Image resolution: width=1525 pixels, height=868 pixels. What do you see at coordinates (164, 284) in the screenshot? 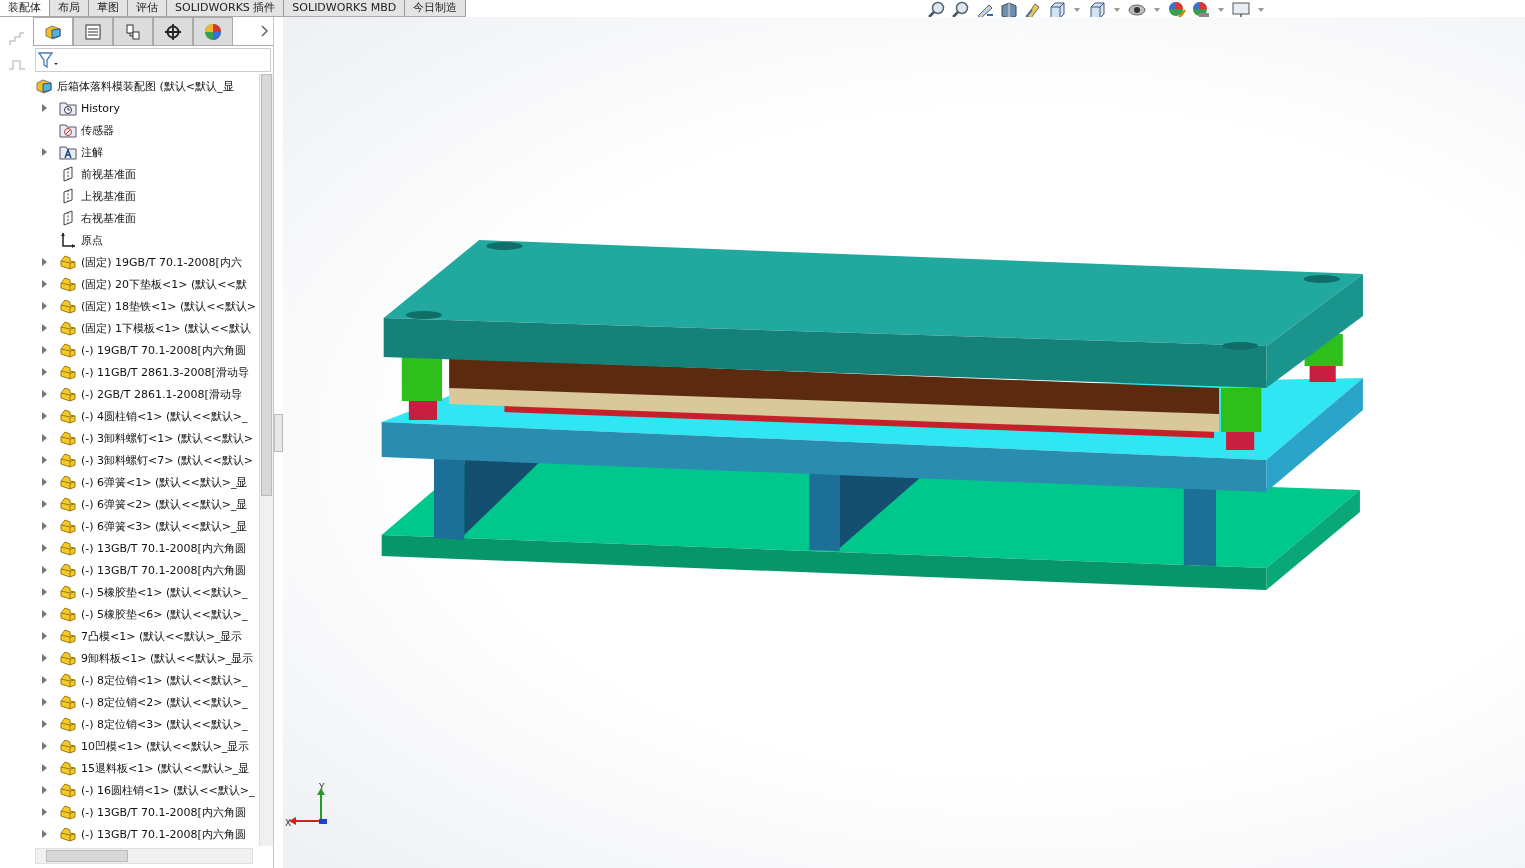
I see `tree-item: (固定) 20下垫板<1> (默认<<默` at bounding box center [164, 284].